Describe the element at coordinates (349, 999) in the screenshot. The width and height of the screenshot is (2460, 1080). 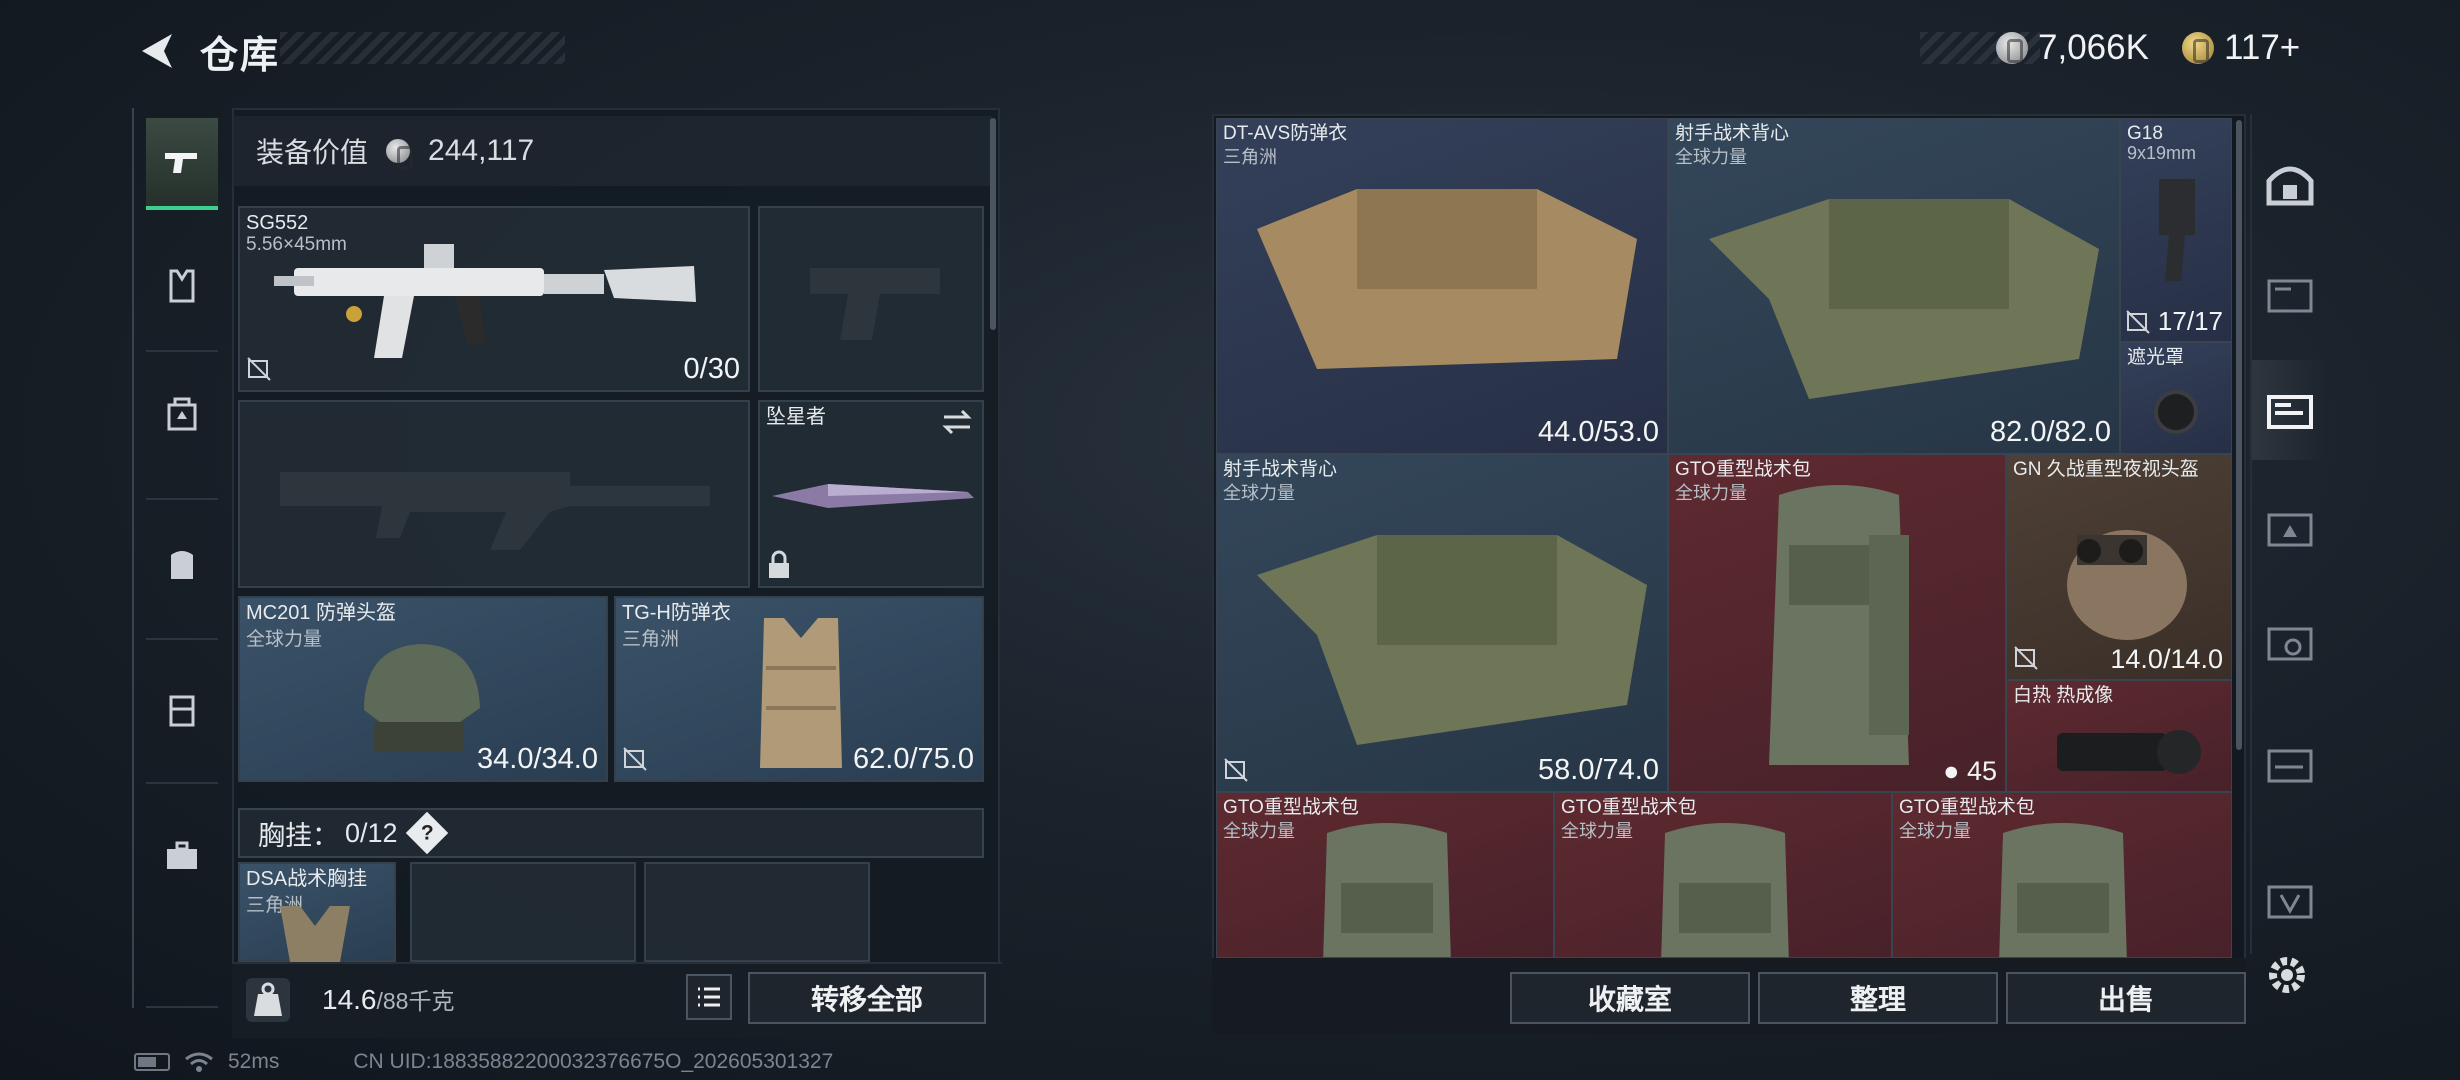
I see `weight-current: 14.6` at that location.